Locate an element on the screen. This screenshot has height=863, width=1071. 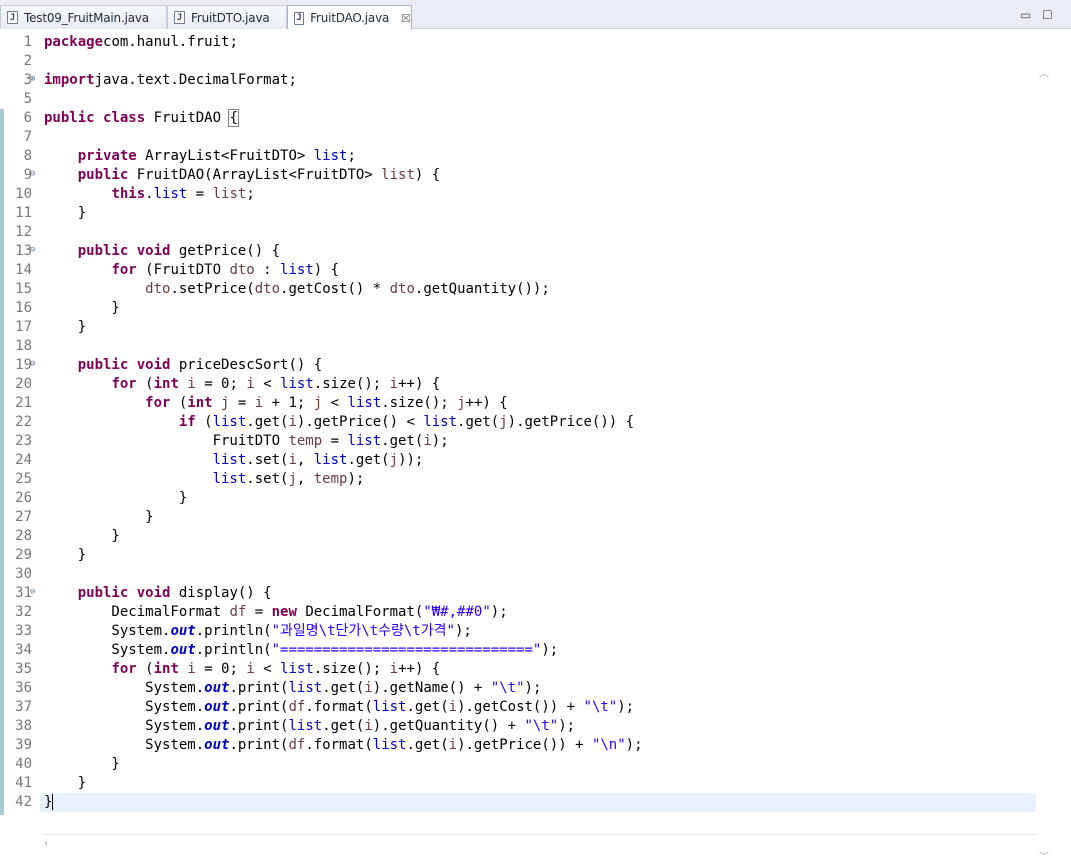
code-line: packagecom.hanul.fruit; is located at coordinates (141, 42).